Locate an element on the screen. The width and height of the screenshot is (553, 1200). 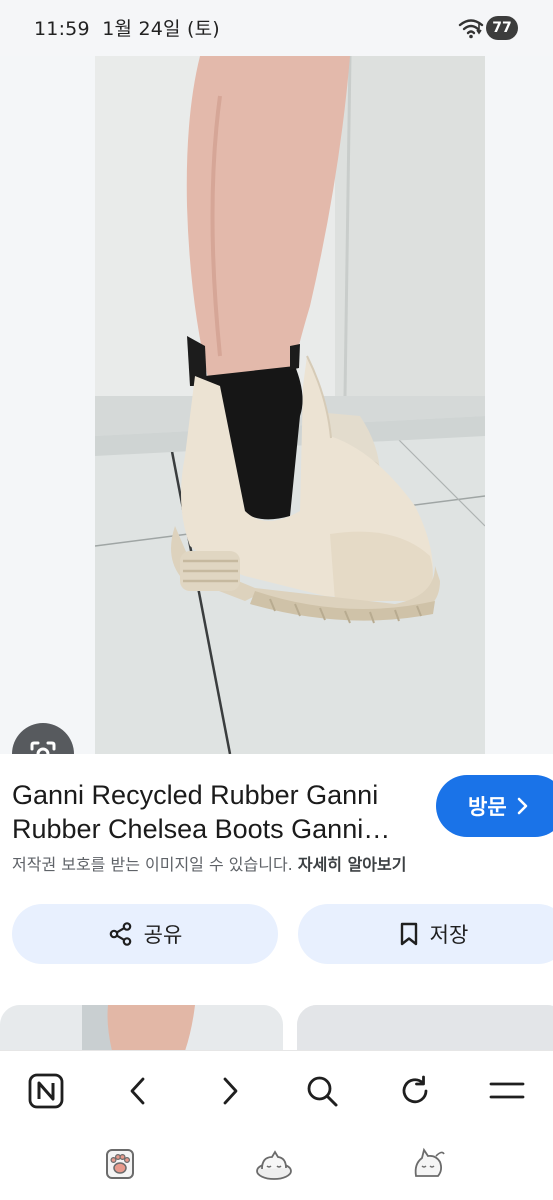
menu-icon is located at coordinates (507, 1090).